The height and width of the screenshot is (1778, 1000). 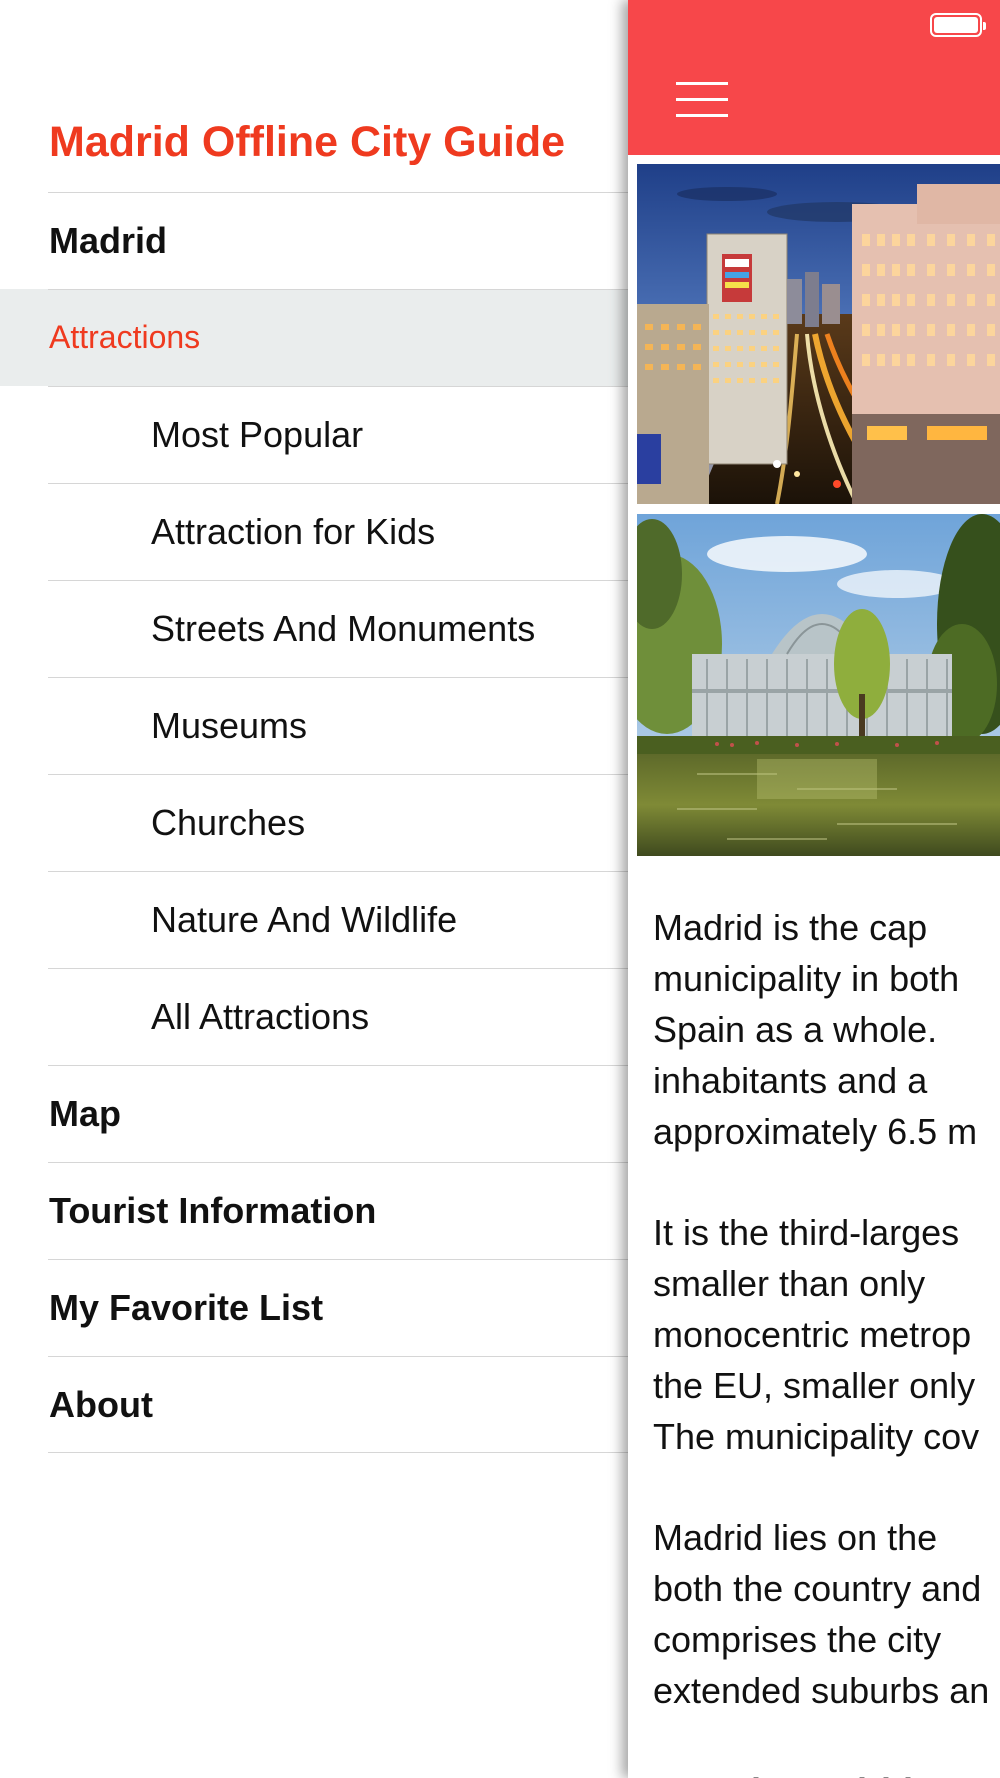 I want to click on menu-item-label: Museums, so click(x=229, y=725).